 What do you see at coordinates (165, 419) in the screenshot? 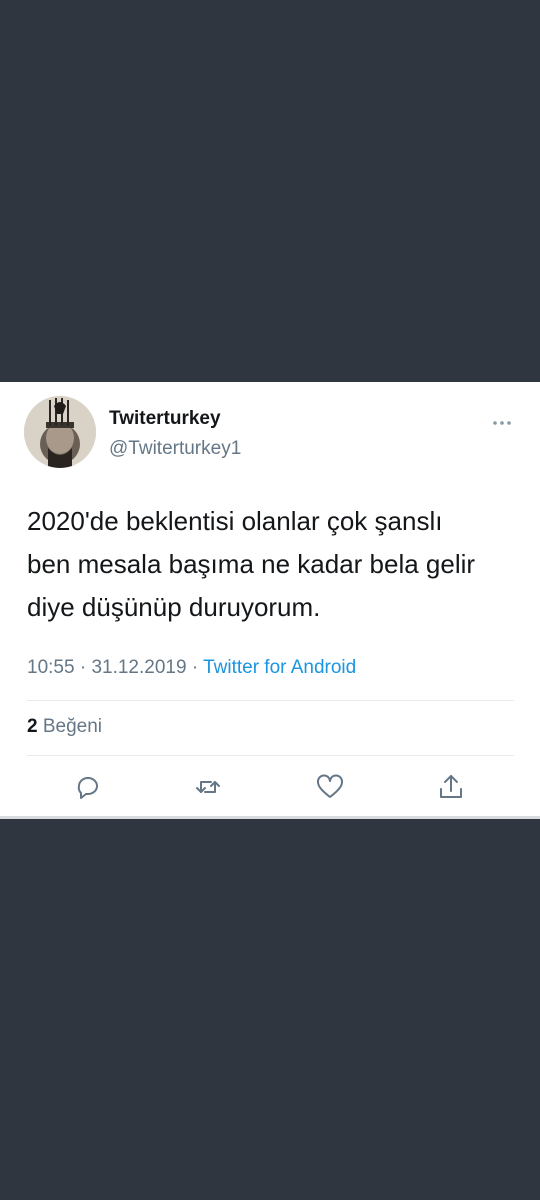
I see `display-name: Twiterturkey` at bounding box center [165, 419].